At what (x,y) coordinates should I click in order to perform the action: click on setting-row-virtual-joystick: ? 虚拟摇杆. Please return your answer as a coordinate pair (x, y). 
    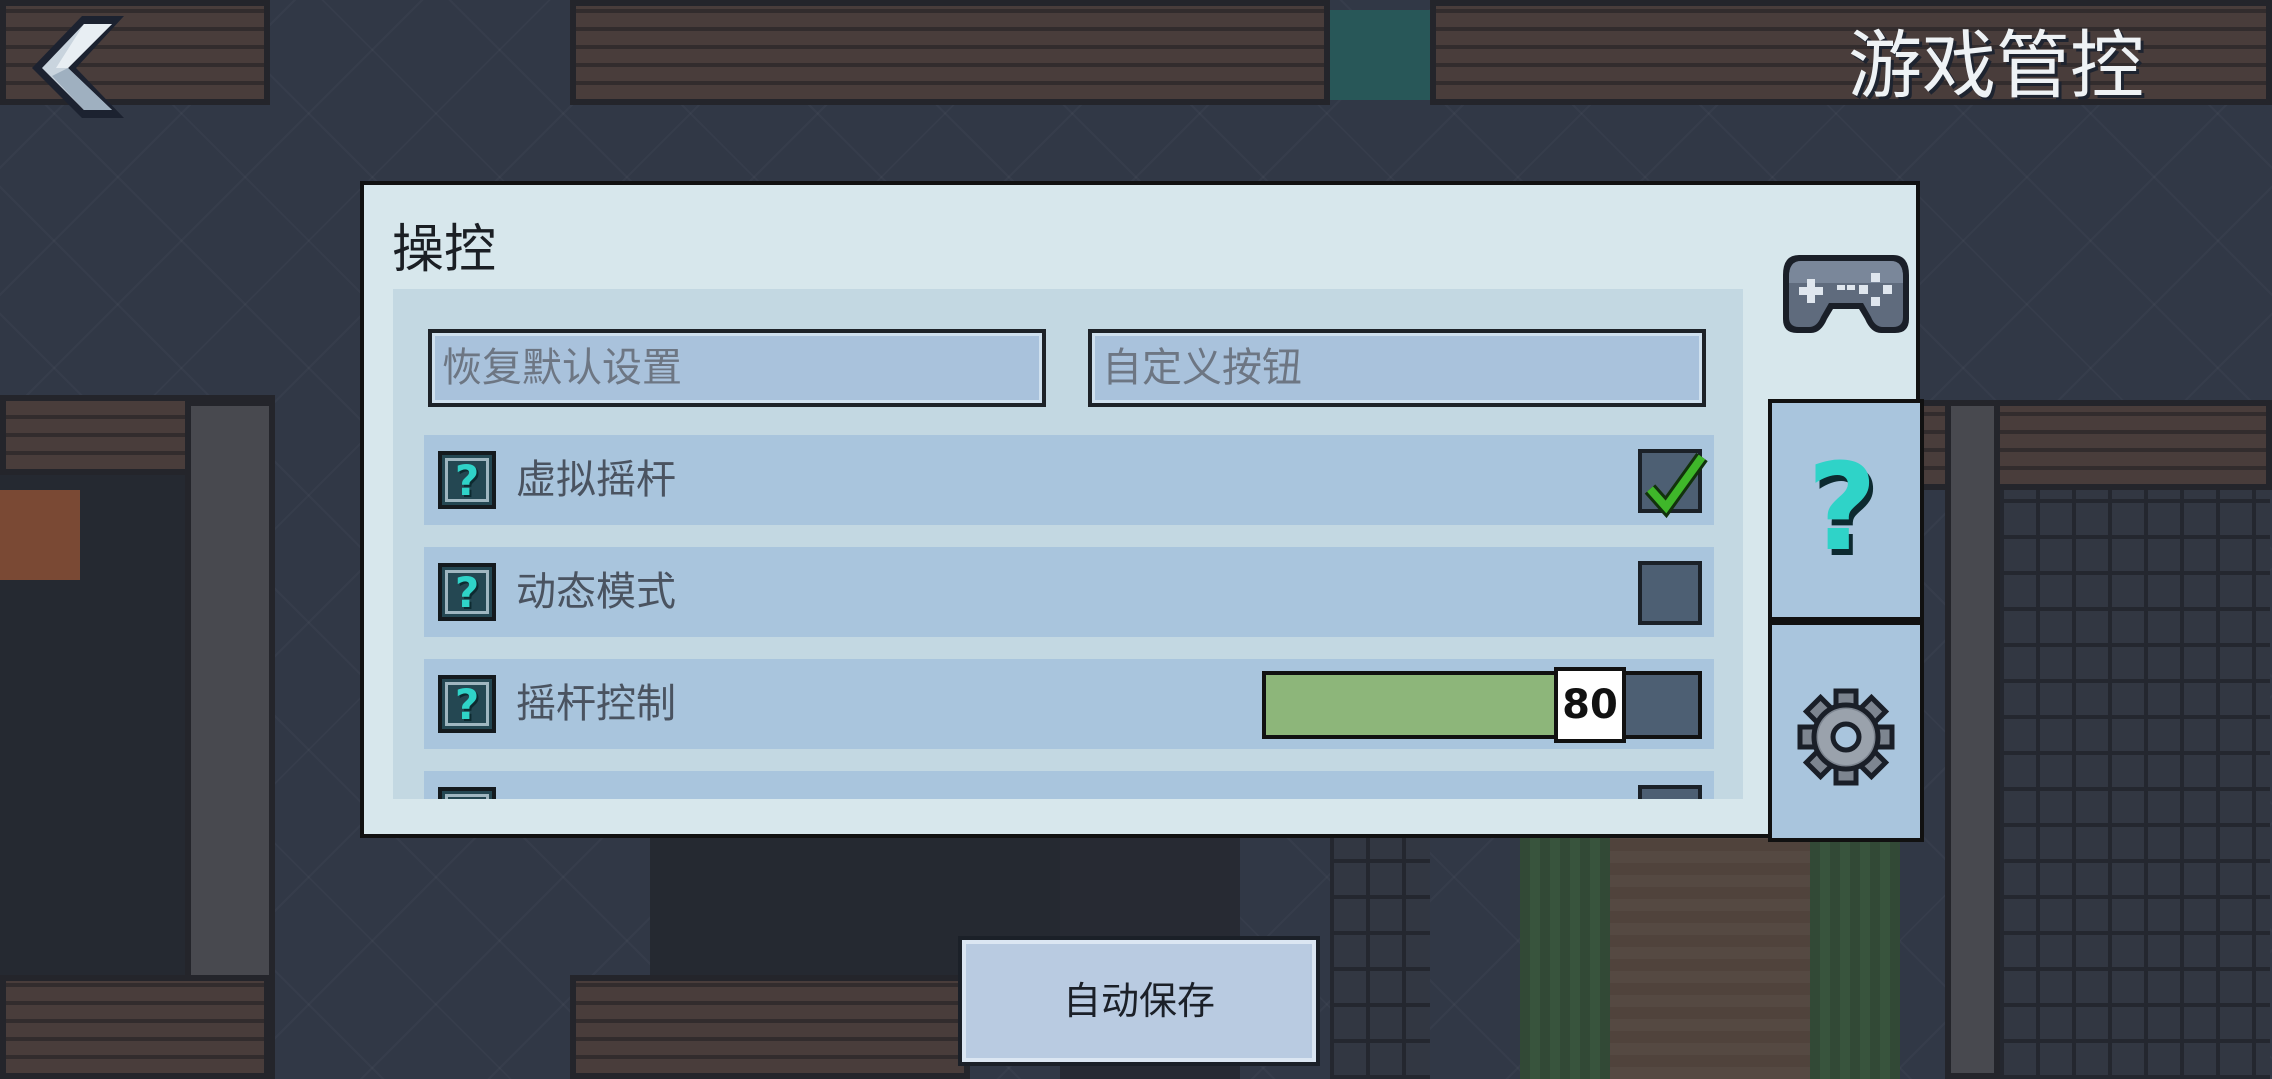
    Looking at the image, I should click on (1069, 480).